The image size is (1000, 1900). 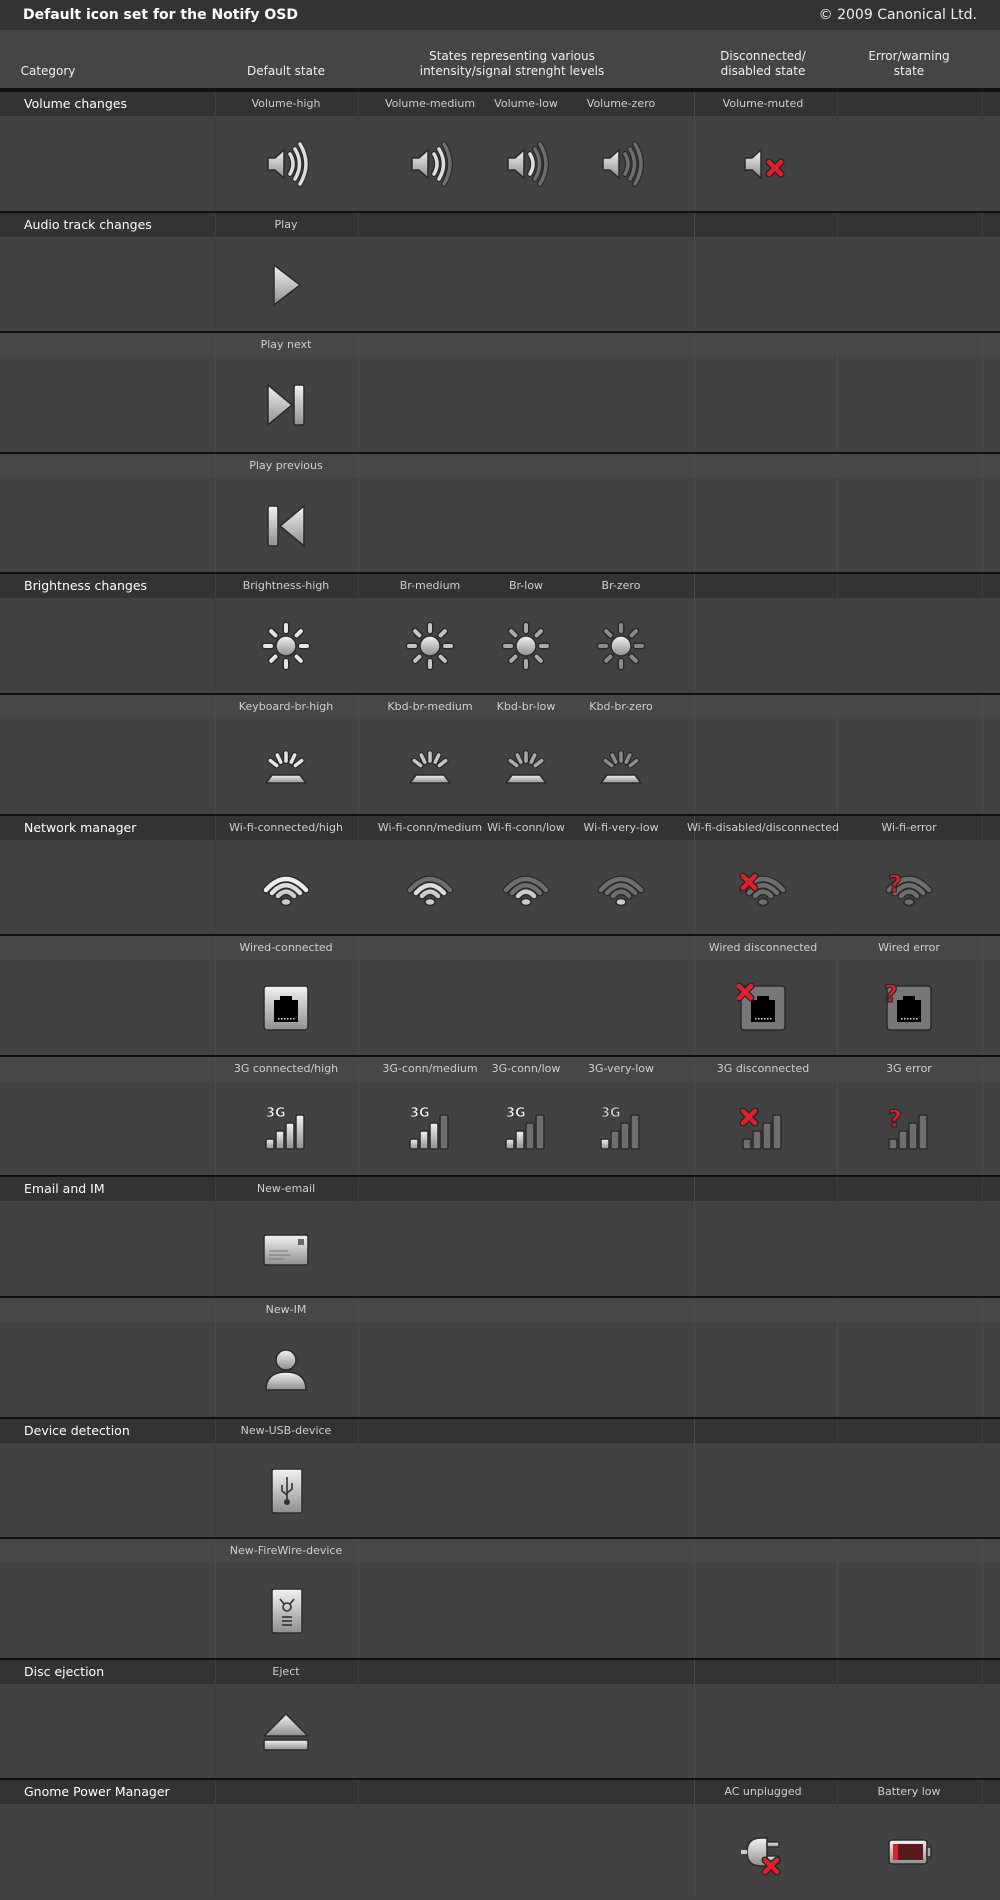 I want to click on volume-icon, so click(x=764, y=164).